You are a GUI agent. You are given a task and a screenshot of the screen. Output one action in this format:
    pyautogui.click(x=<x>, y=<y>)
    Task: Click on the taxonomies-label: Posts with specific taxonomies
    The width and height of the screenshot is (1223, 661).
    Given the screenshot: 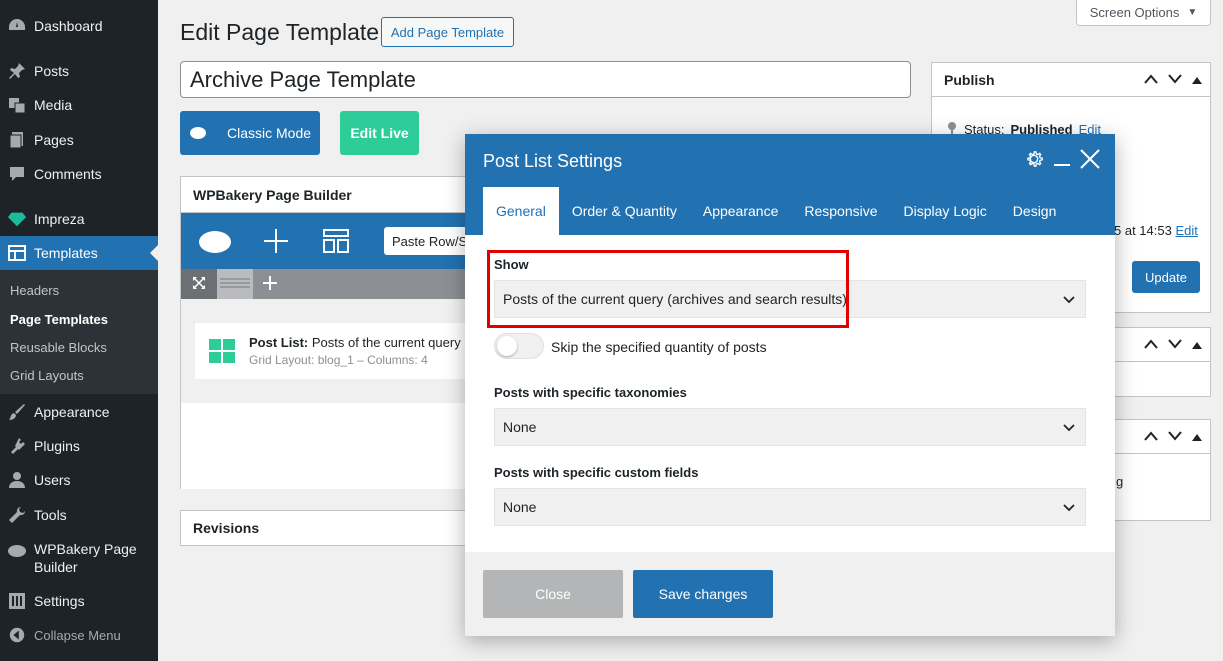 What is the action you would take?
    pyautogui.click(x=590, y=392)
    